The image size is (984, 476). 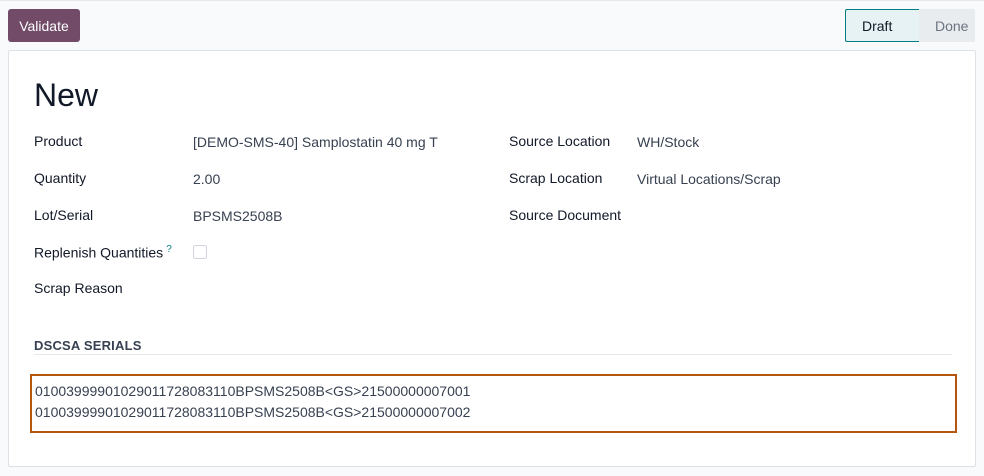 What do you see at coordinates (787, 217) in the screenshot?
I see `source-document-field` at bounding box center [787, 217].